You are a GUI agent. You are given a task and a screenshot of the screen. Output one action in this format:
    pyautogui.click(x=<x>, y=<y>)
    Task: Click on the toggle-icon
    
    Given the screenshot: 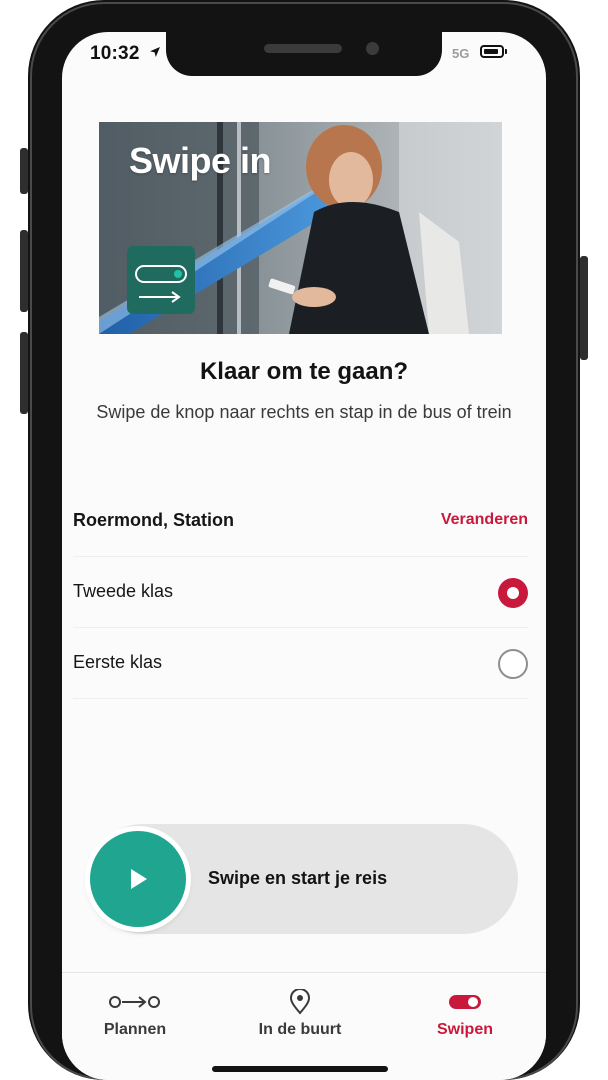 What is the action you would take?
    pyautogui.click(x=465, y=1002)
    